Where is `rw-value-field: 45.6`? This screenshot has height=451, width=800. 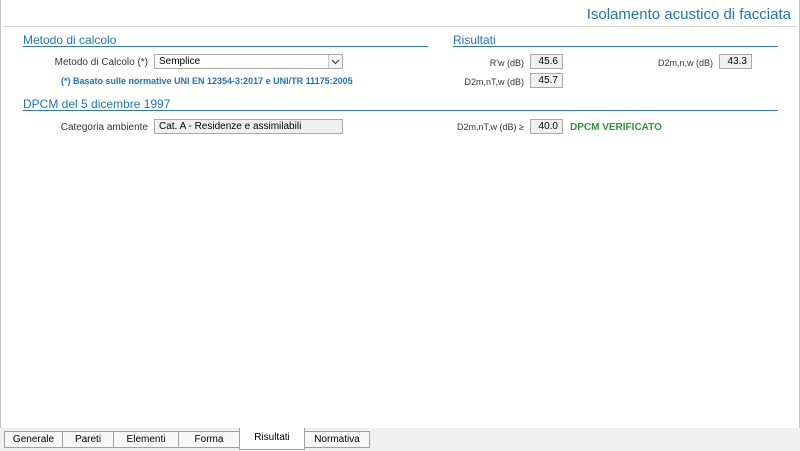
rw-value-field: 45.6 is located at coordinates (546, 61).